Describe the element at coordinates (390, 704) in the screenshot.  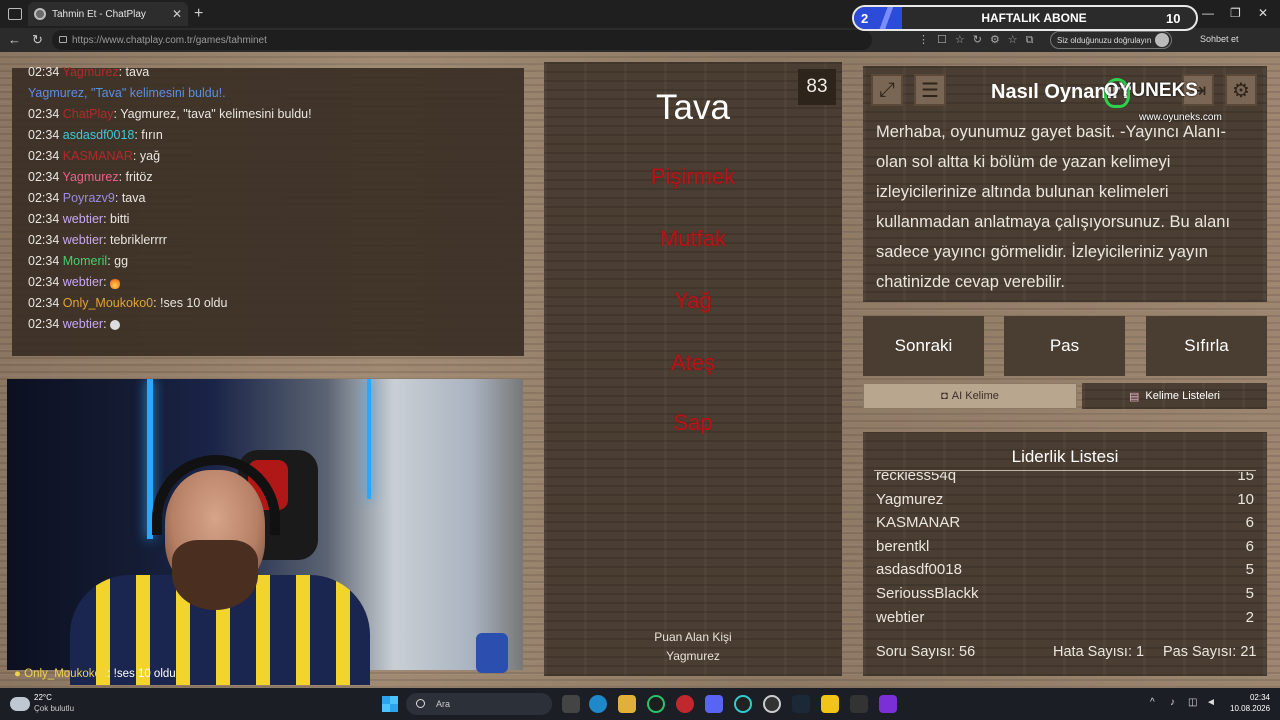
I see `start-button` at that location.